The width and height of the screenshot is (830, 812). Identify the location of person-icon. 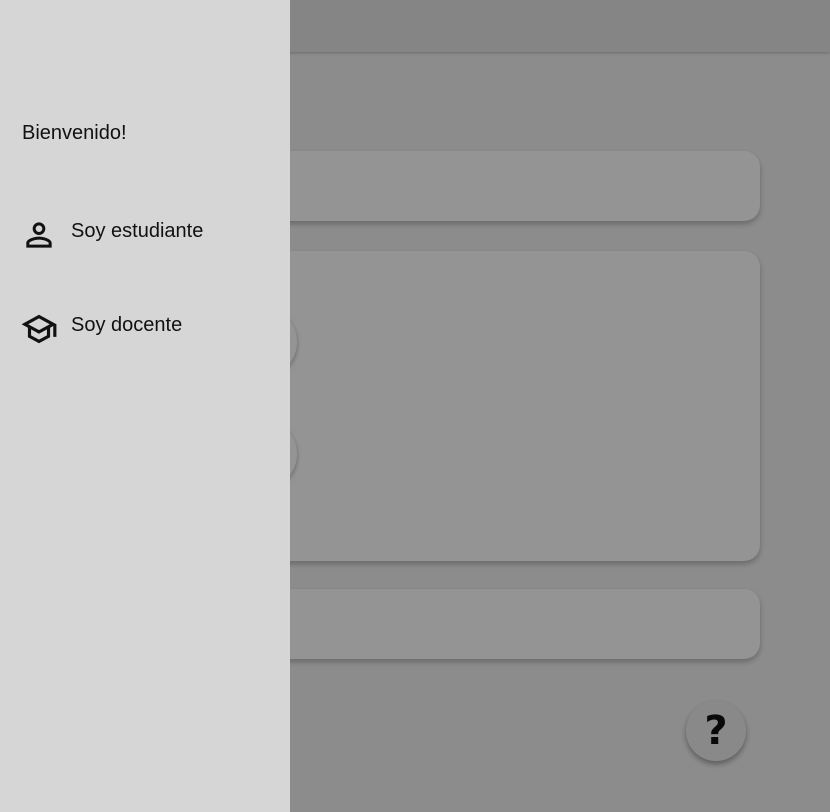
(39, 235).